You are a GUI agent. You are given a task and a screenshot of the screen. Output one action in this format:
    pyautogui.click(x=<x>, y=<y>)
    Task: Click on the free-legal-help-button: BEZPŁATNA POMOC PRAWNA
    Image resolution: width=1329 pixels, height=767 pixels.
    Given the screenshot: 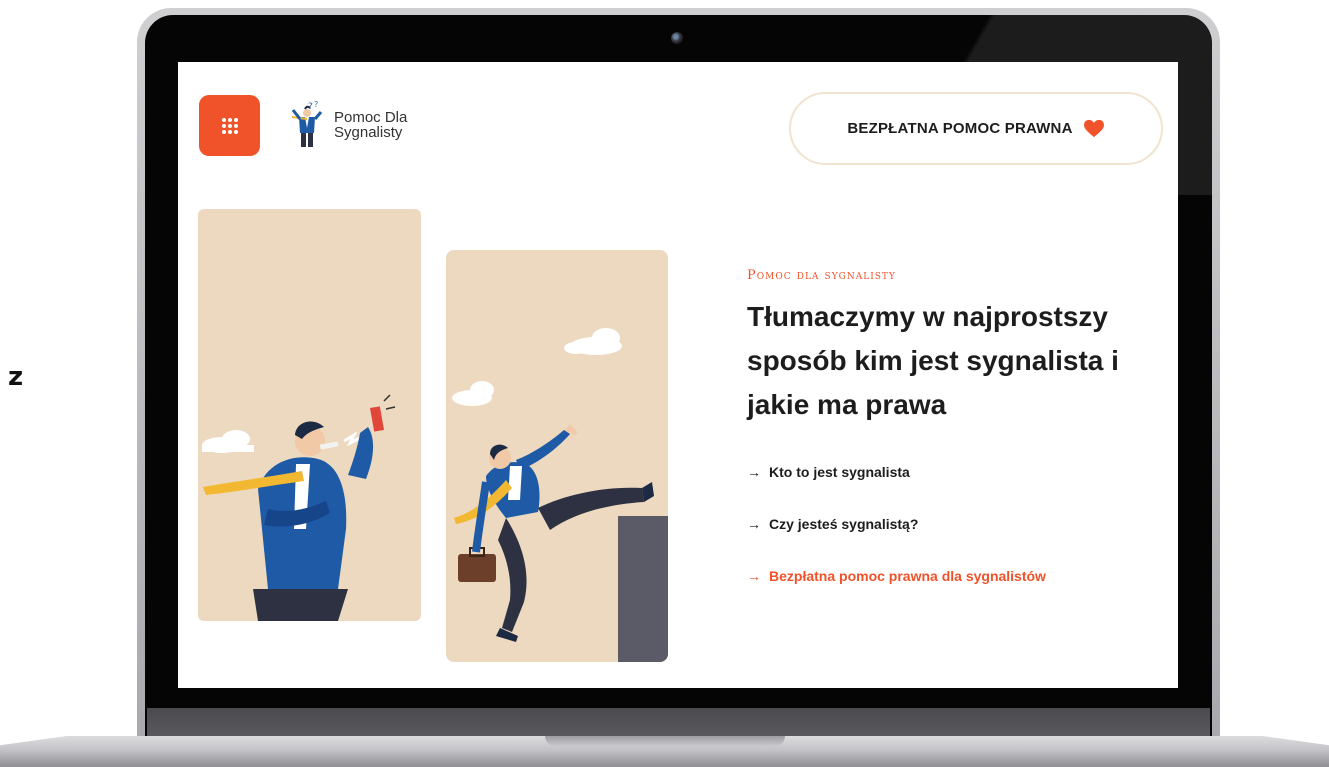 What is the action you would take?
    pyautogui.click(x=976, y=128)
    